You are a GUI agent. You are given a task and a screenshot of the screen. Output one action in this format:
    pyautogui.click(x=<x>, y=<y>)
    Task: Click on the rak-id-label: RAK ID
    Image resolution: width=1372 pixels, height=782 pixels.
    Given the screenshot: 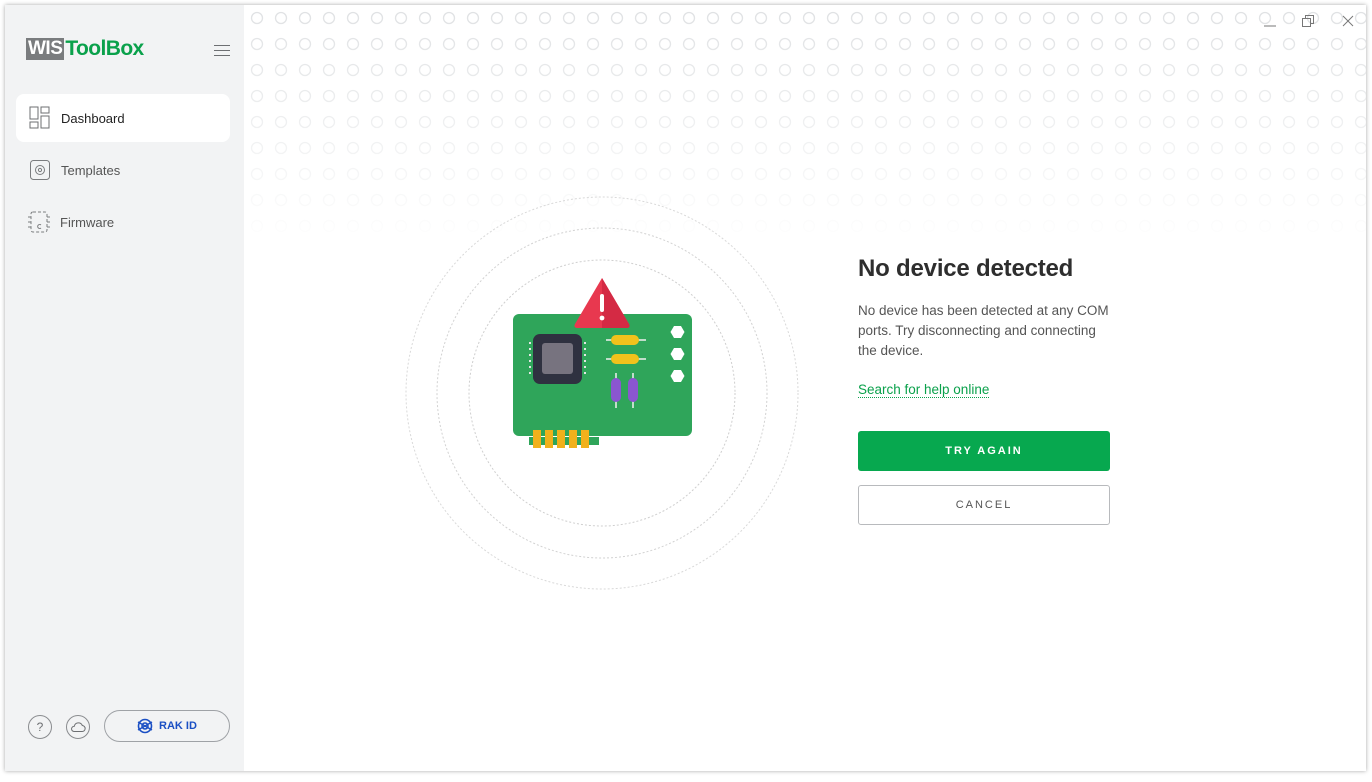 What is the action you would take?
    pyautogui.click(x=178, y=726)
    